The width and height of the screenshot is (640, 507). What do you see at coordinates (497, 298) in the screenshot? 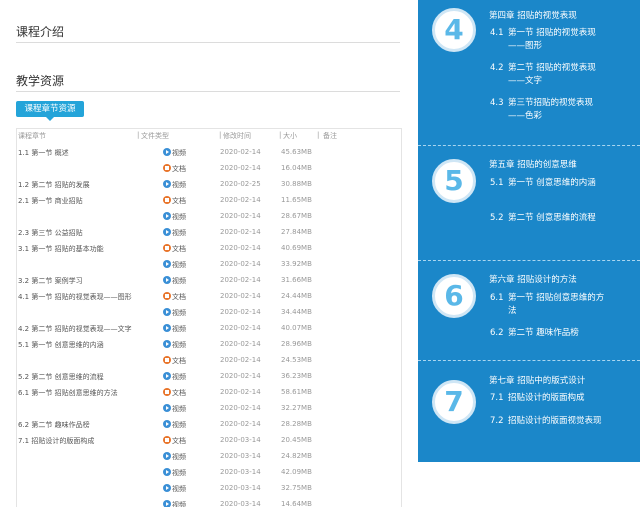
I see `section-number: 6.1` at bounding box center [497, 298].